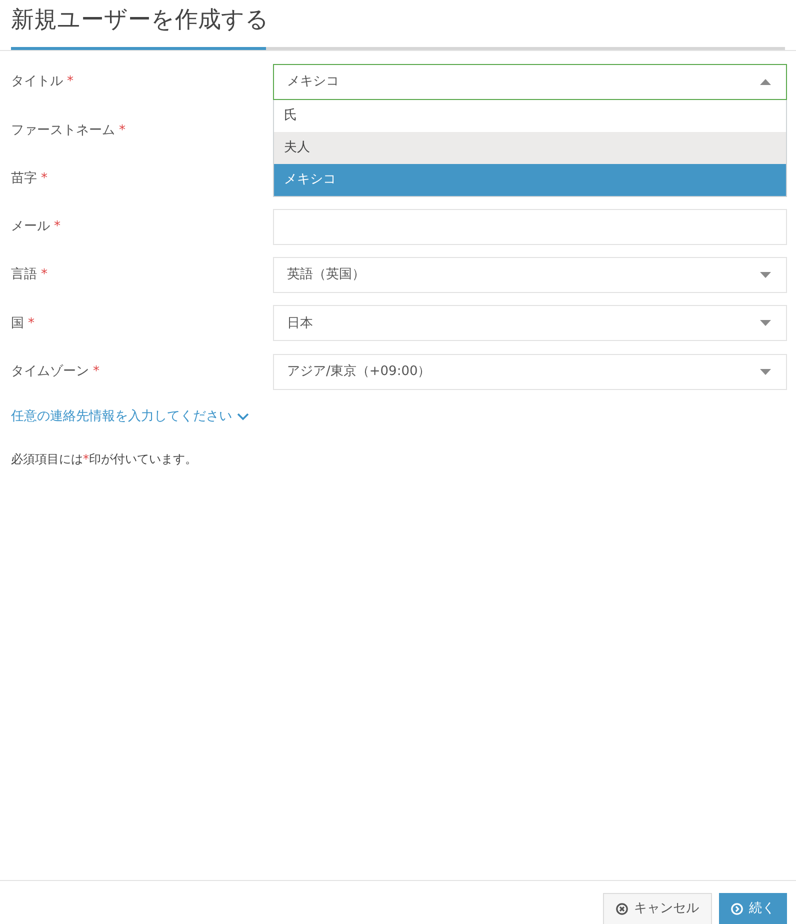  What do you see at coordinates (657, 908) in the screenshot?
I see `cancel-button: キャンセル` at bounding box center [657, 908].